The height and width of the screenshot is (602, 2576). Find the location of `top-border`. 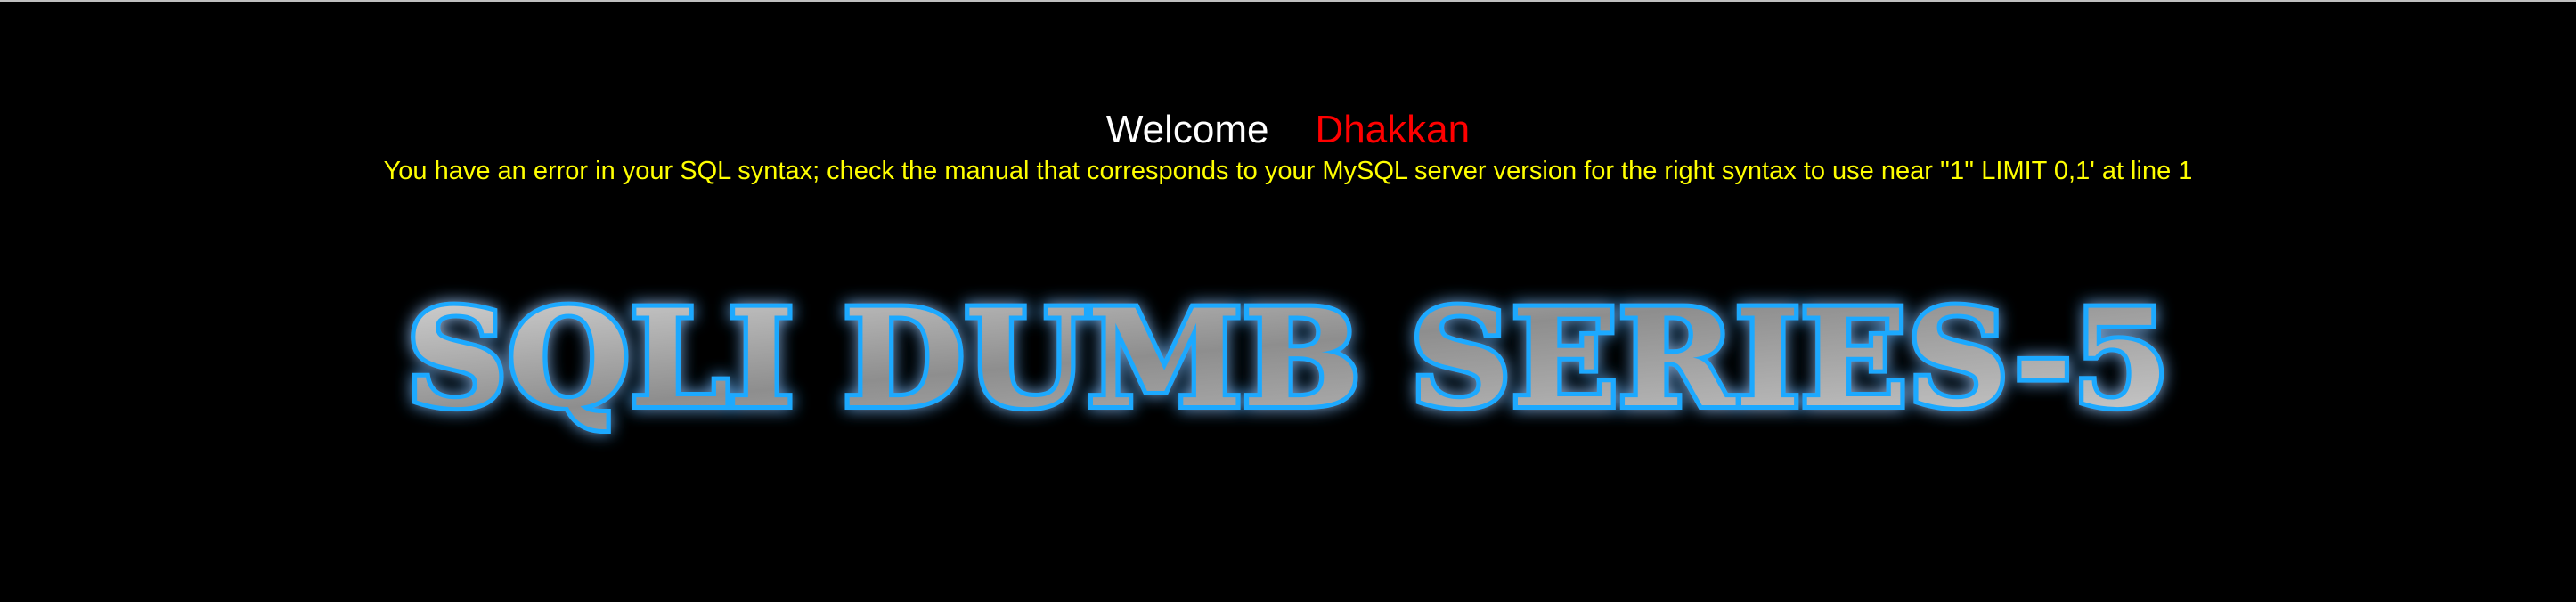

top-border is located at coordinates (1288, 1).